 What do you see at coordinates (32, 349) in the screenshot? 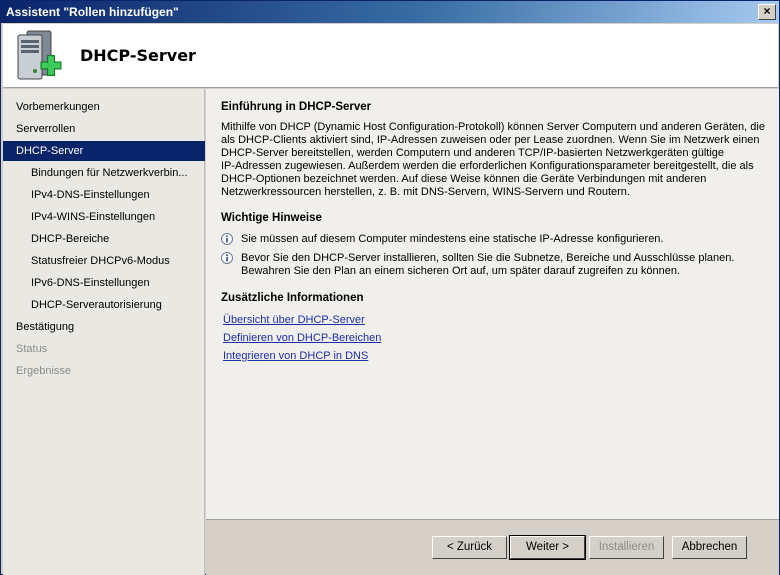
I see `sidebar-item-status: Status` at bounding box center [32, 349].